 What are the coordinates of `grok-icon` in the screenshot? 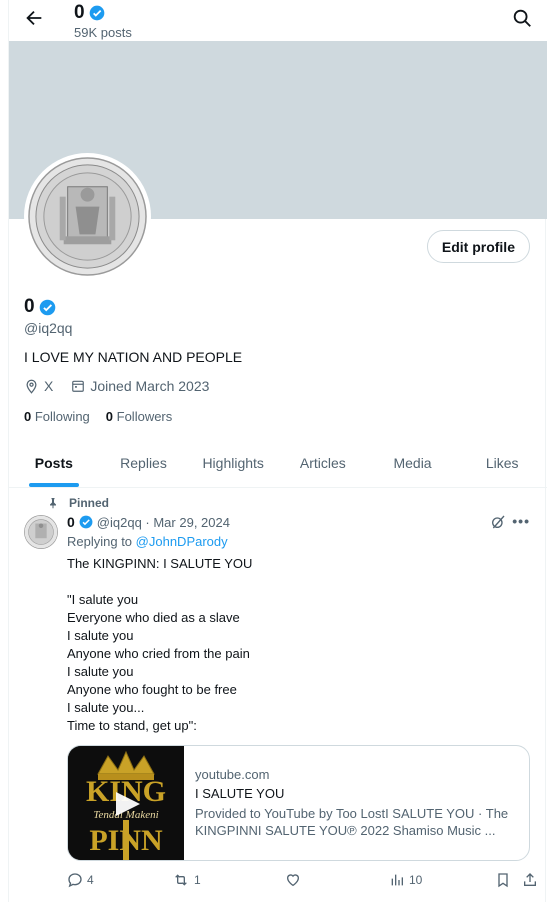 It's located at (498, 522).